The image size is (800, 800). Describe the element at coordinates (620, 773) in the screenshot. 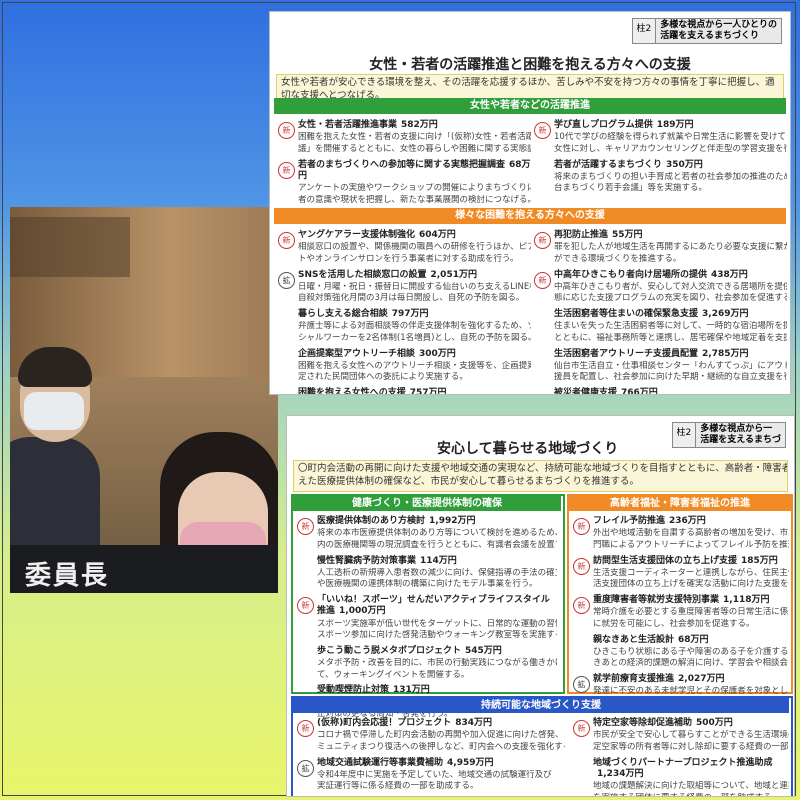

I see `item-amount: 1,234万円` at that location.